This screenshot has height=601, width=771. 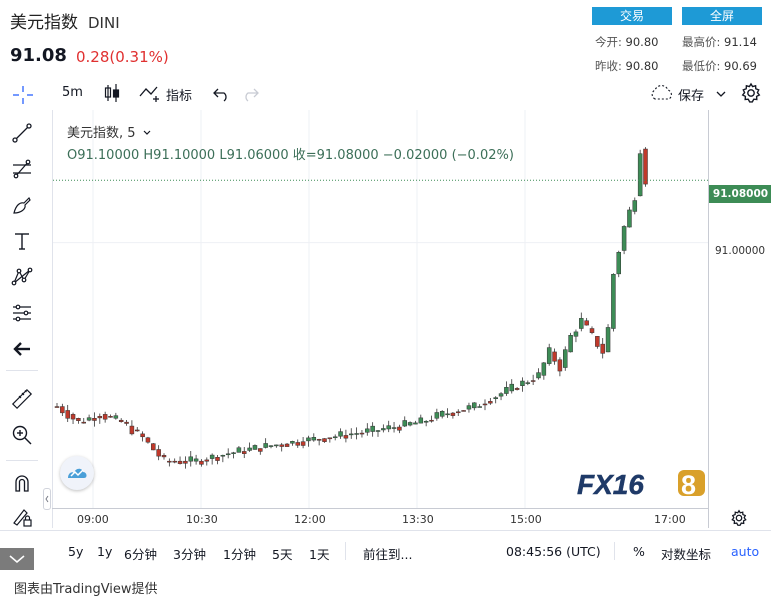 What do you see at coordinates (380, 519) in the screenshot?
I see `time-axis: 09:00 10:30 12:00 13:30 15:00 17:00` at bounding box center [380, 519].